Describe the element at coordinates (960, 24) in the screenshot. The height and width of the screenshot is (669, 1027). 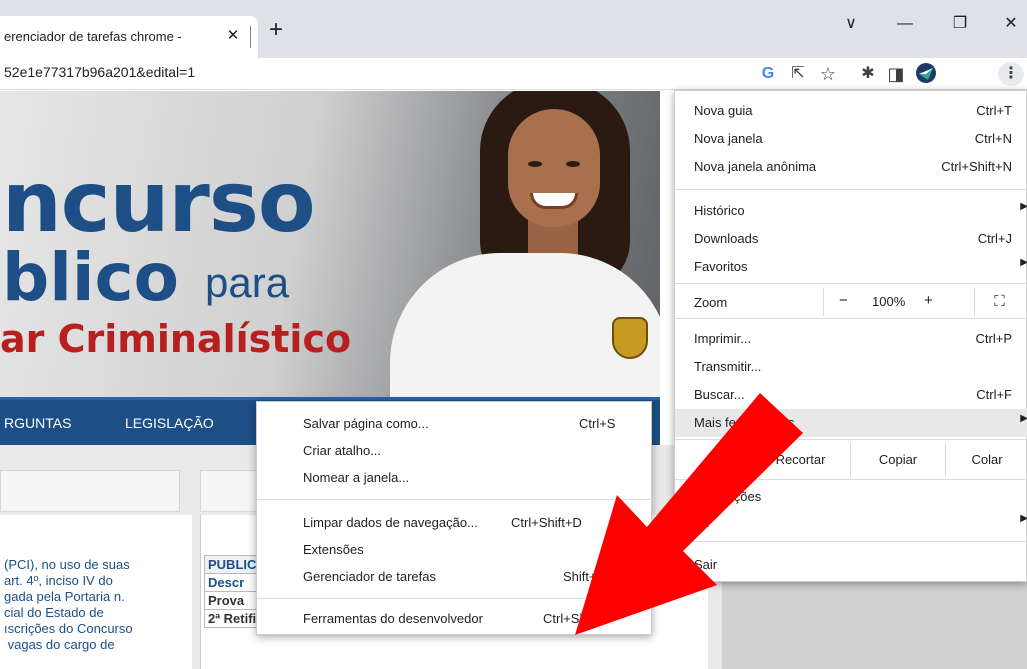
I see `restore-icon: ❐` at that location.